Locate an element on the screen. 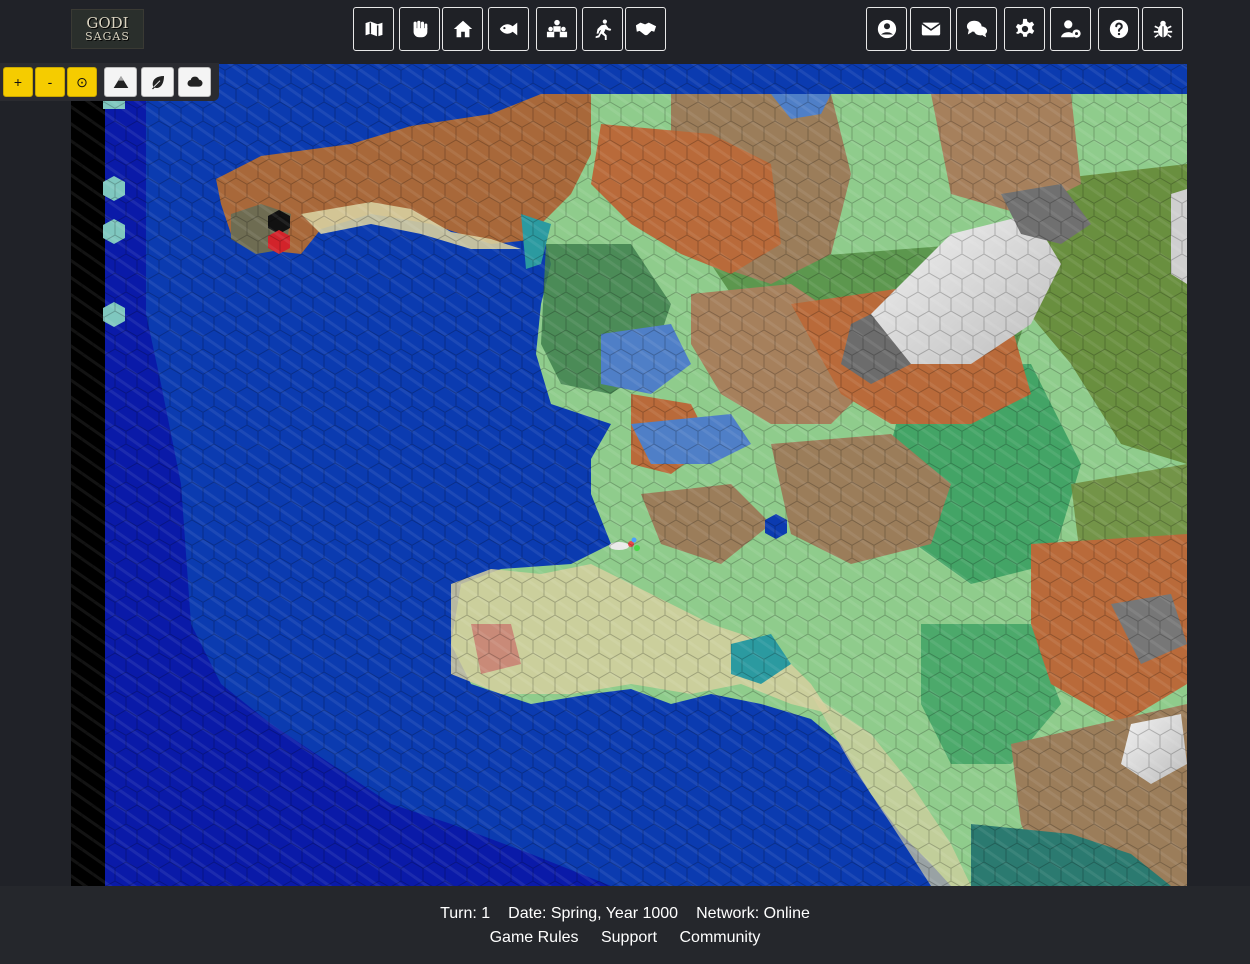 The image size is (1250, 964). map-controls: + - ⊙ is located at coordinates (109, 82).